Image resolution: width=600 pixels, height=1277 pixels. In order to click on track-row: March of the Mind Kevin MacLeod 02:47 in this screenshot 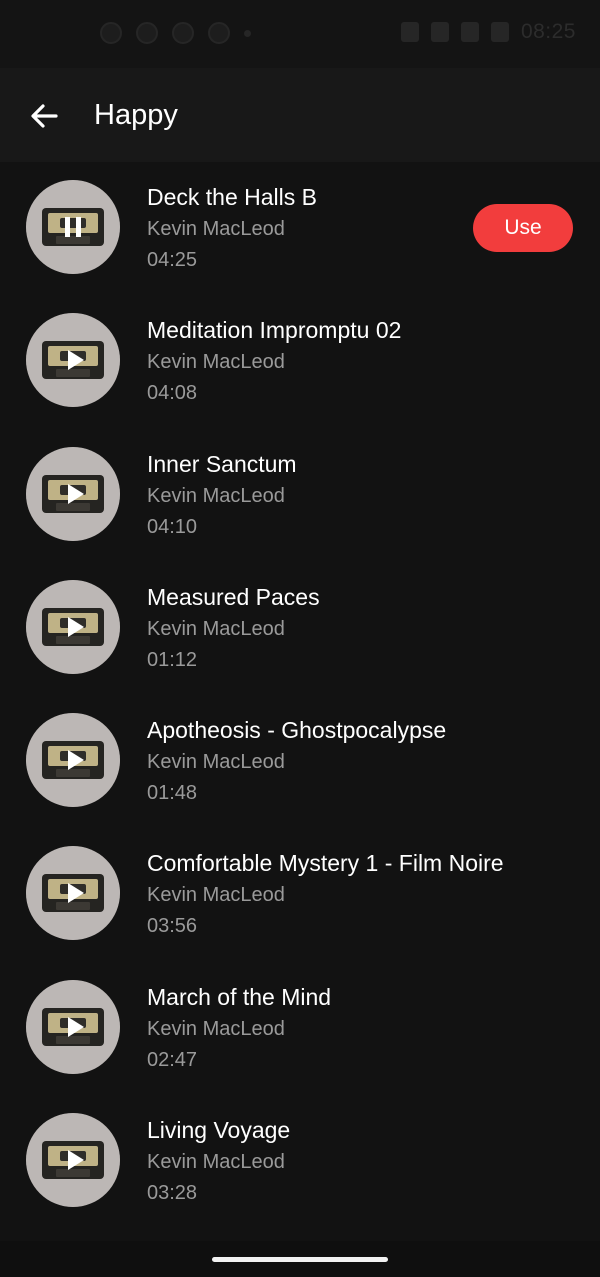, I will do `click(300, 1028)`.